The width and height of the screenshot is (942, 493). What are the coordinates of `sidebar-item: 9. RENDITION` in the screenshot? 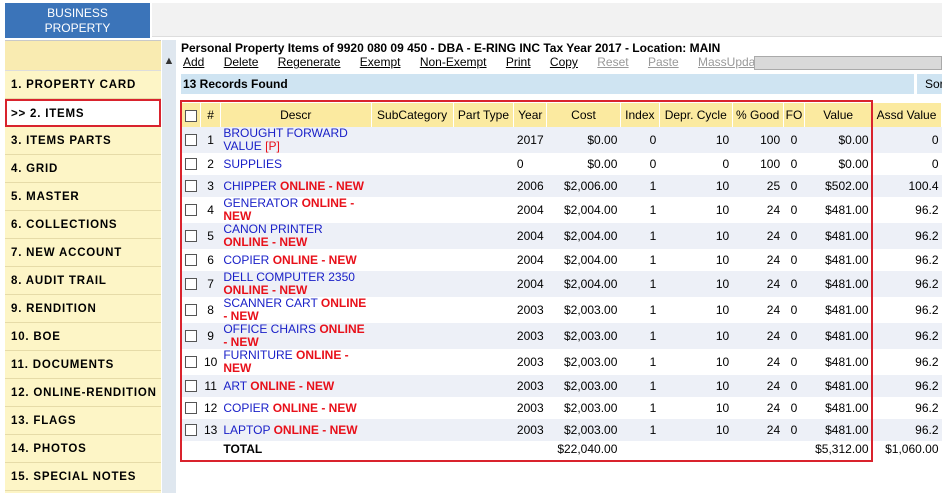 It's located at (83, 309).